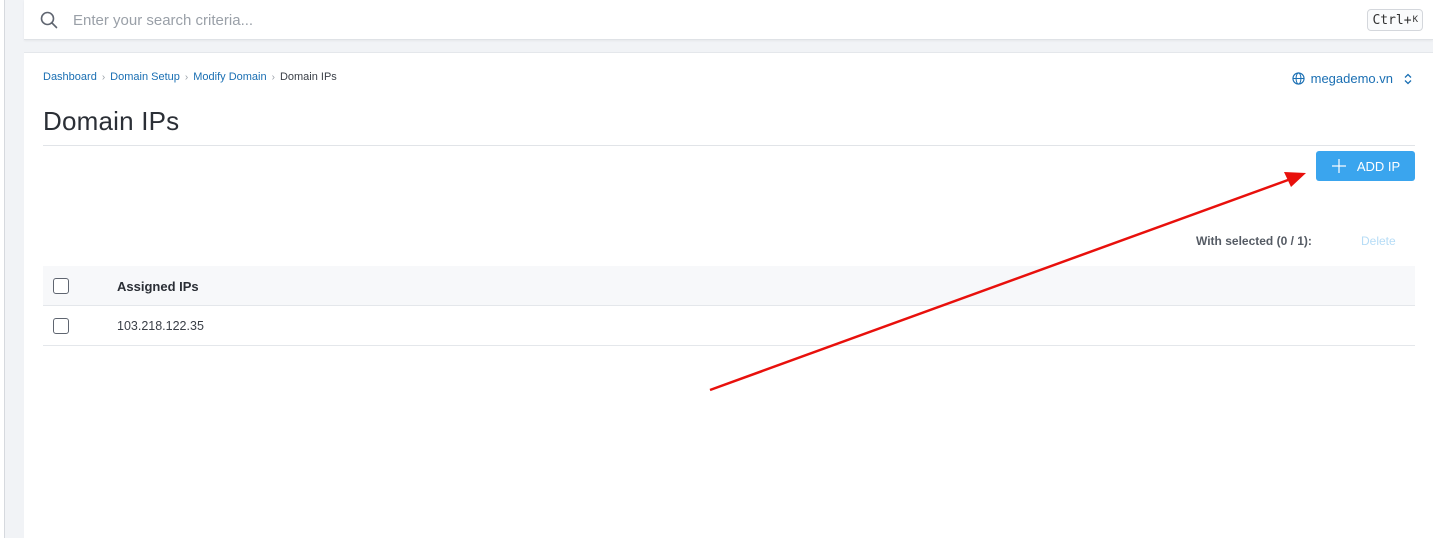 The width and height of the screenshot is (1433, 538). Describe the element at coordinates (158, 286) in the screenshot. I see `column-header-assigned-ips: Assigned IPs` at that location.